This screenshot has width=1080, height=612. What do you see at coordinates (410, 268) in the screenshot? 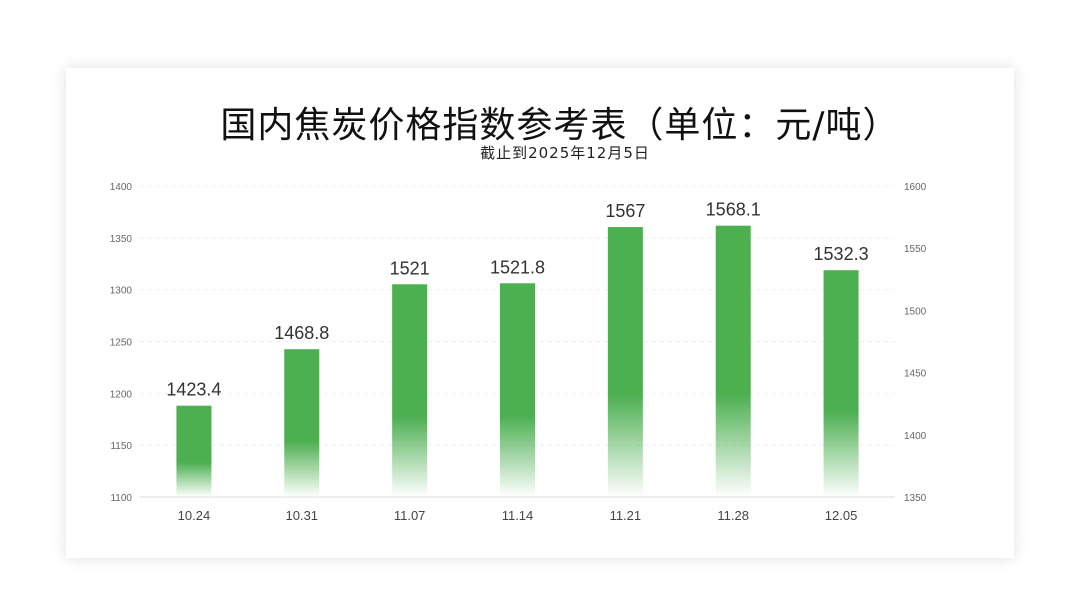
I see `bar-value-label: 1521` at bounding box center [410, 268].